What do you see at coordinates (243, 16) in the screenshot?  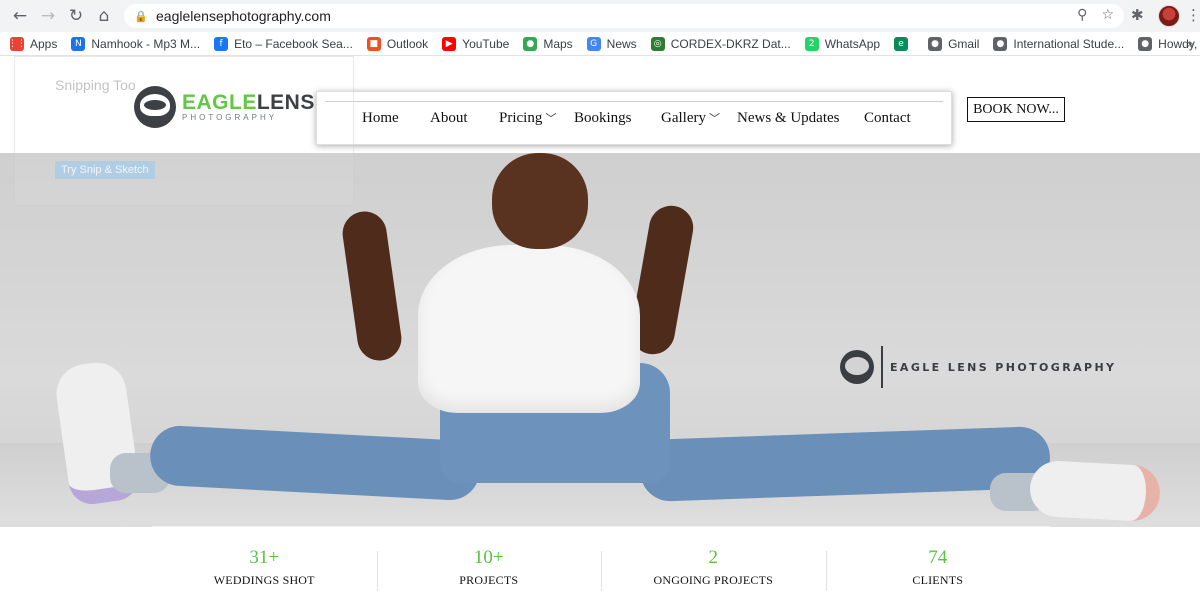 I see `url-text: eaglelensephotography.com` at bounding box center [243, 16].